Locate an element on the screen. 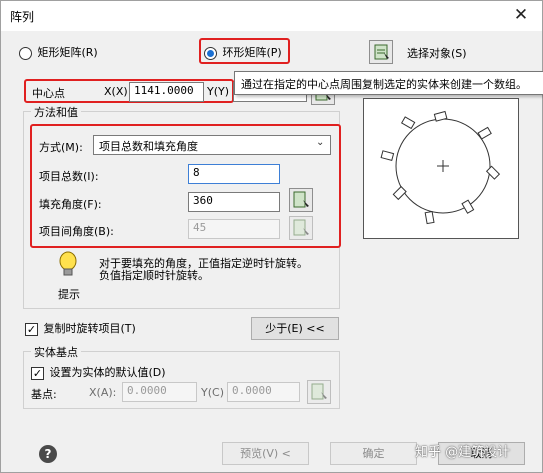 The image size is (543, 473). base-x-label: X(A): is located at coordinates (103, 392).